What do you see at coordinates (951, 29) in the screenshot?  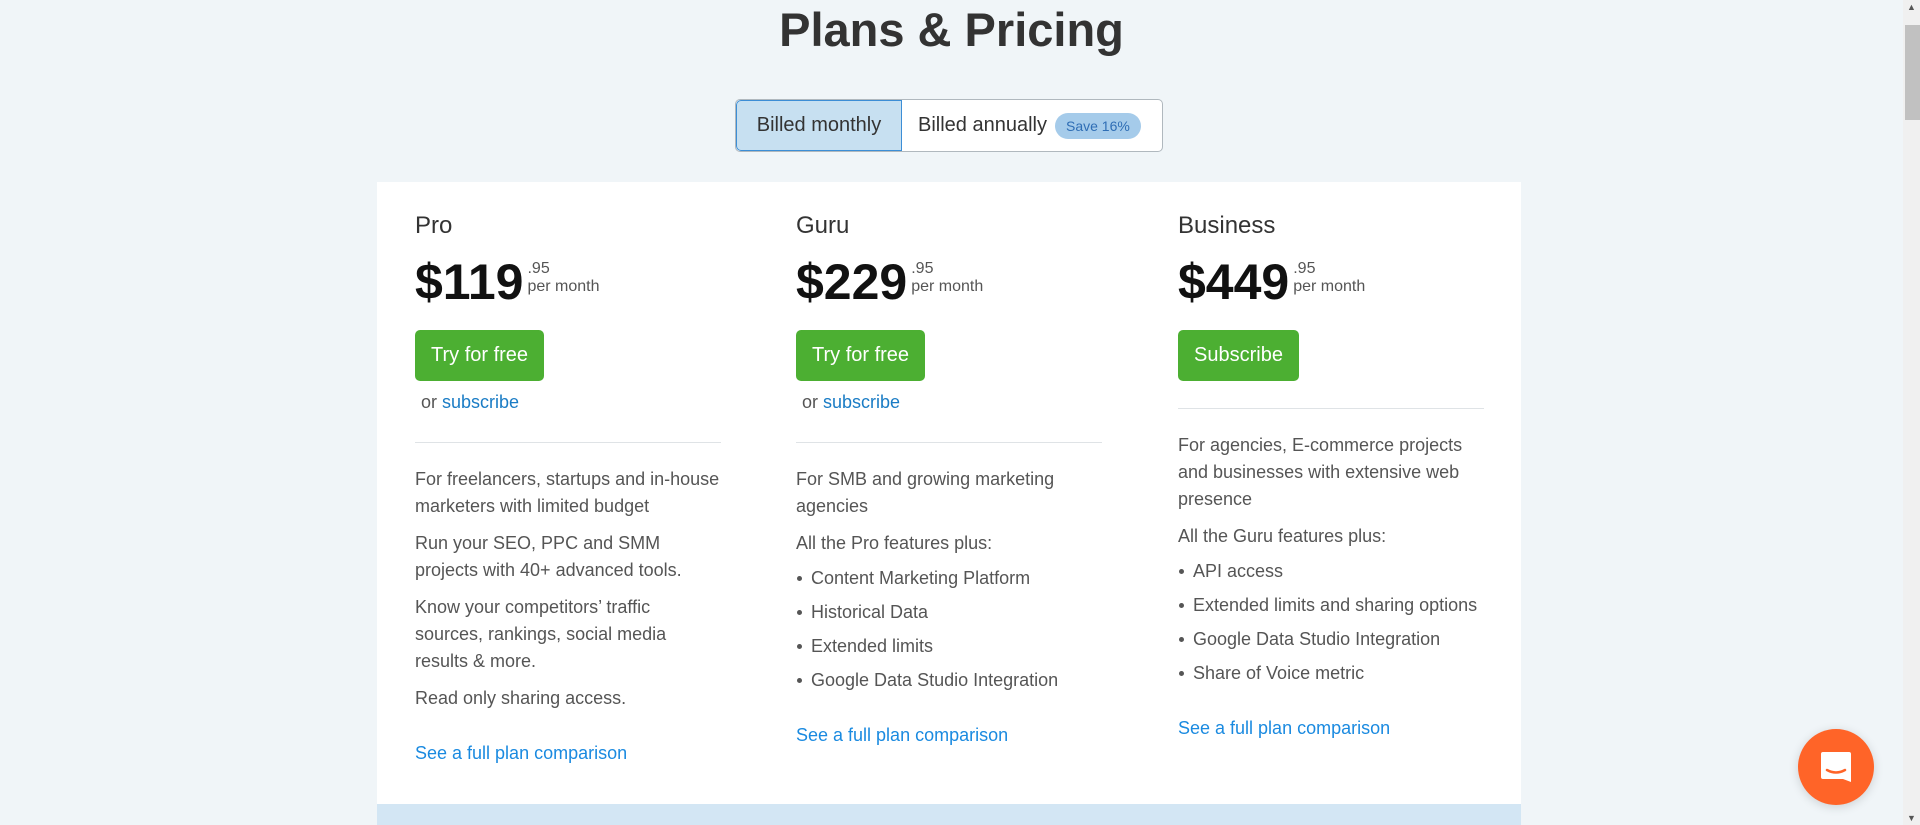 I see `page-title: Plans & Pricing` at bounding box center [951, 29].